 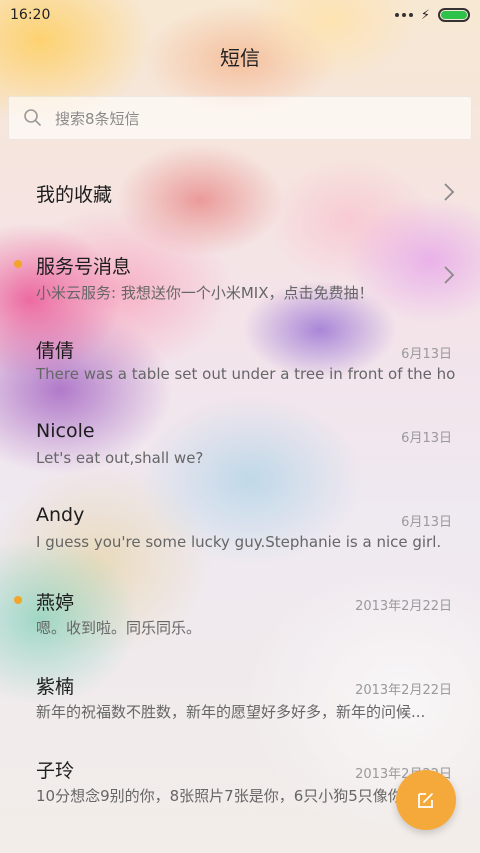 What do you see at coordinates (55, 603) in the screenshot?
I see `conversation-name: 燕婷` at bounding box center [55, 603].